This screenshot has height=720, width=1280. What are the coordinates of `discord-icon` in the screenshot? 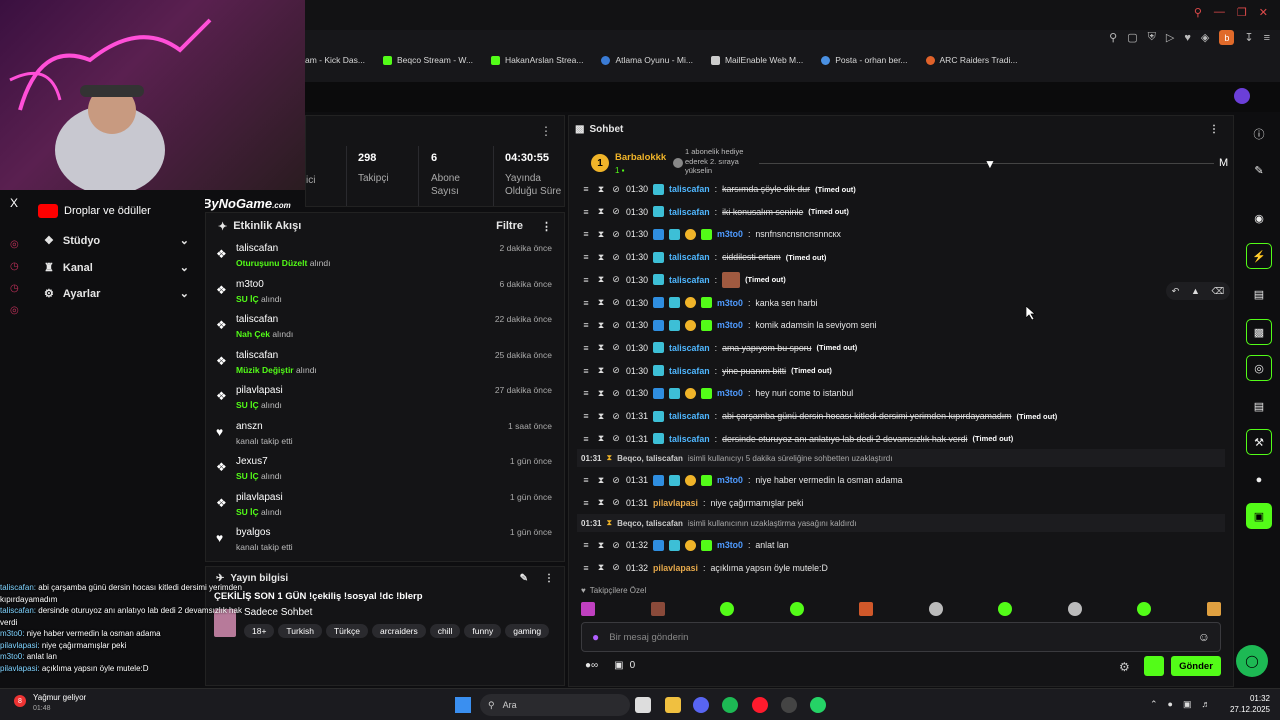 It's located at (701, 705).